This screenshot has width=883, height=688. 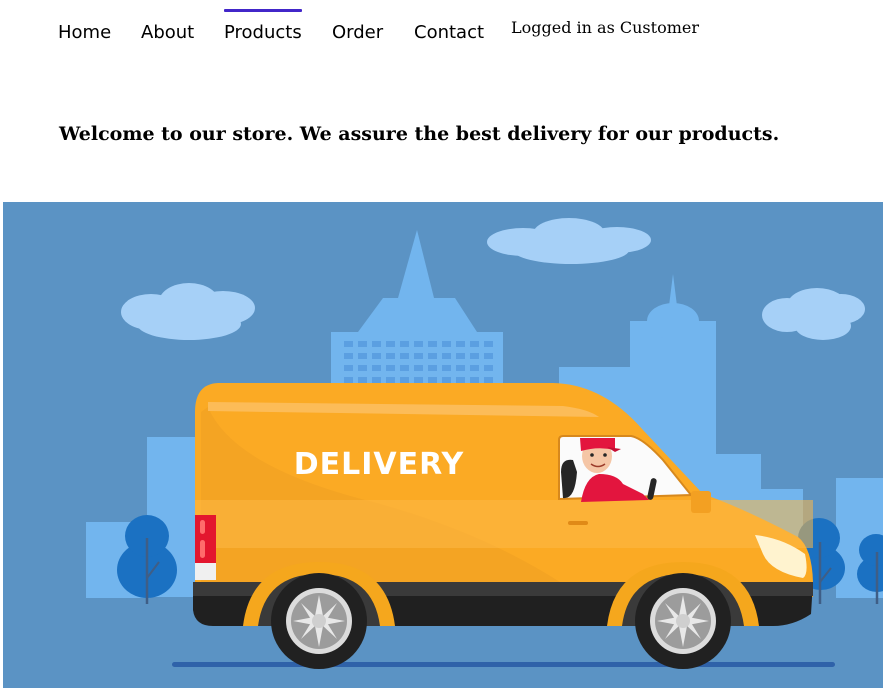 I want to click on nav-link-about: About, so click(x=167, y=32).